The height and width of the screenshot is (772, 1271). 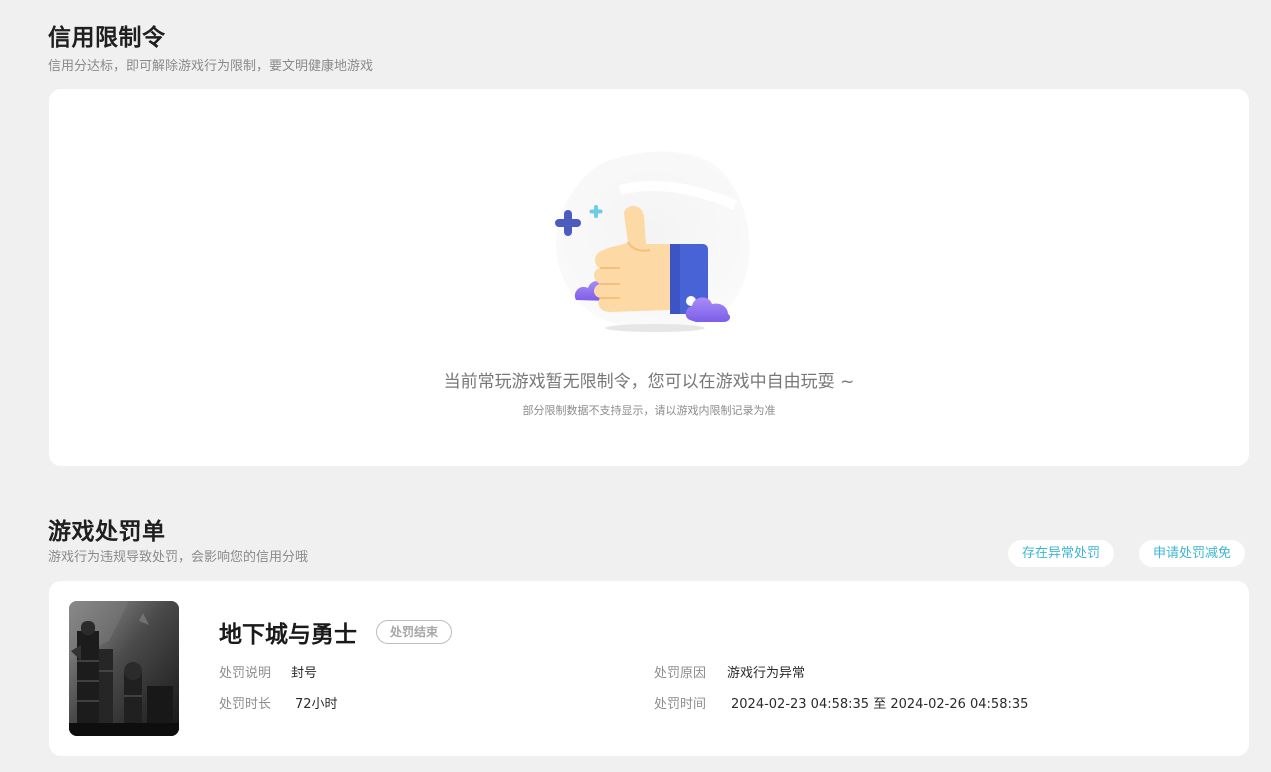 I want to click on penalty-time-label: 处罚时间, so click(x=680, y=704).